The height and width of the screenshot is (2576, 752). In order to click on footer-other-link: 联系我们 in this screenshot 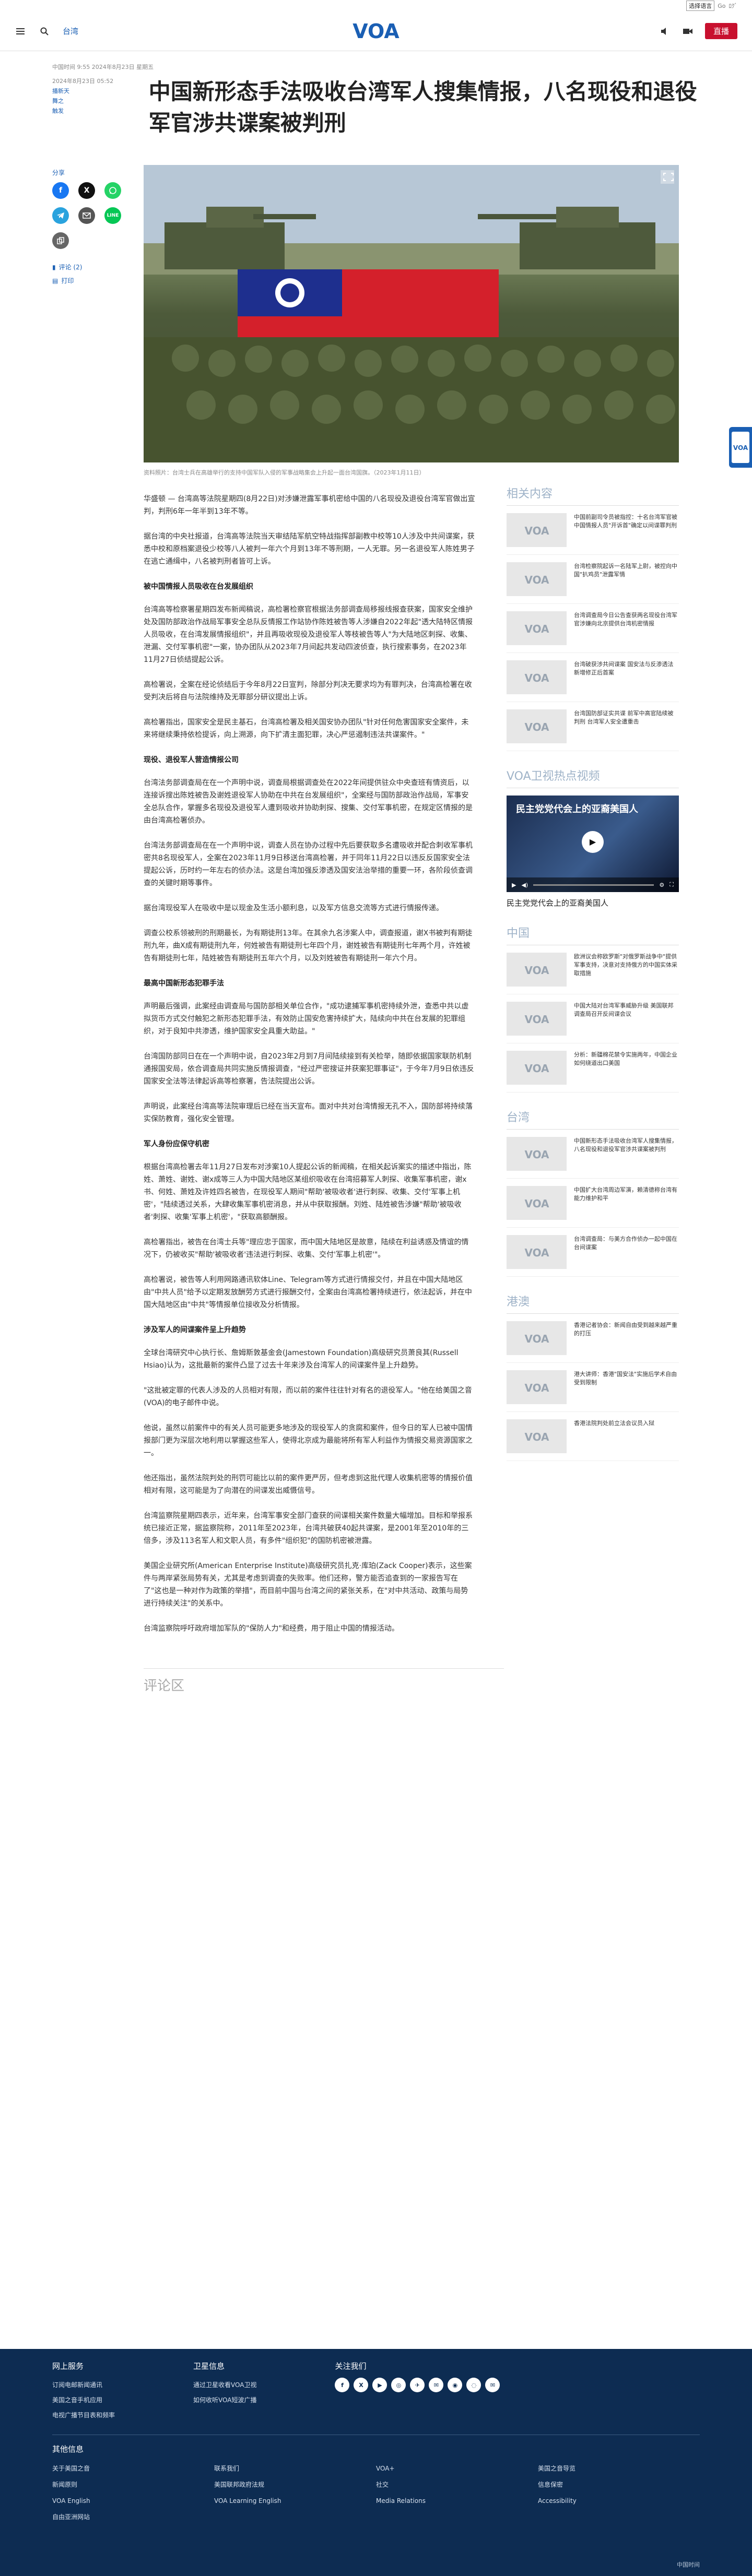, I will do `click(295, 2469)`.